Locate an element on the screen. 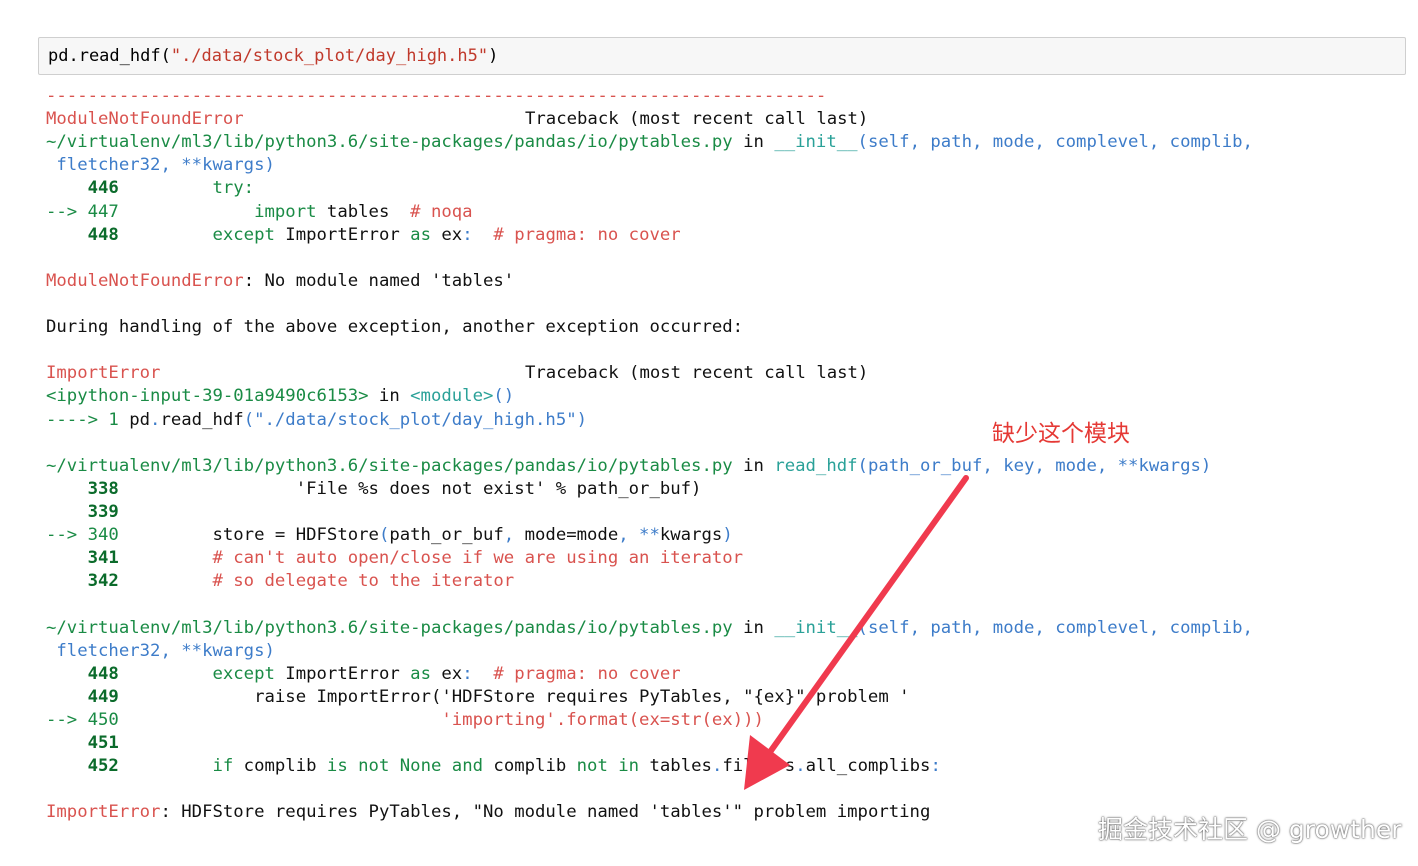 This screenshot has height=866, width=1418. code-line: 451 is located at coordinates (88, 743).